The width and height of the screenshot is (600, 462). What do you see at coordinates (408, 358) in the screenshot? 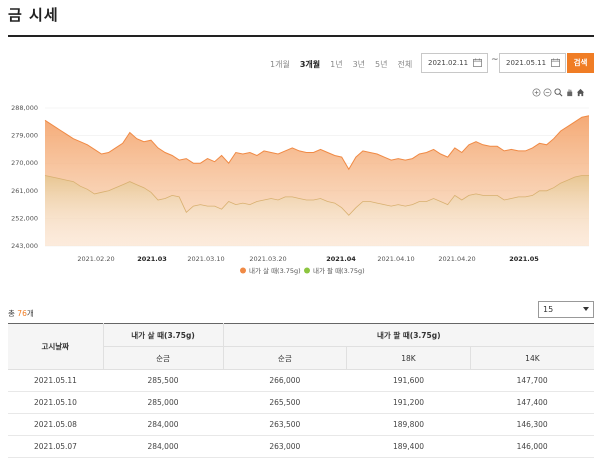
I see `subheader-sell-18k: 18K` at bounding box center [408, 358].